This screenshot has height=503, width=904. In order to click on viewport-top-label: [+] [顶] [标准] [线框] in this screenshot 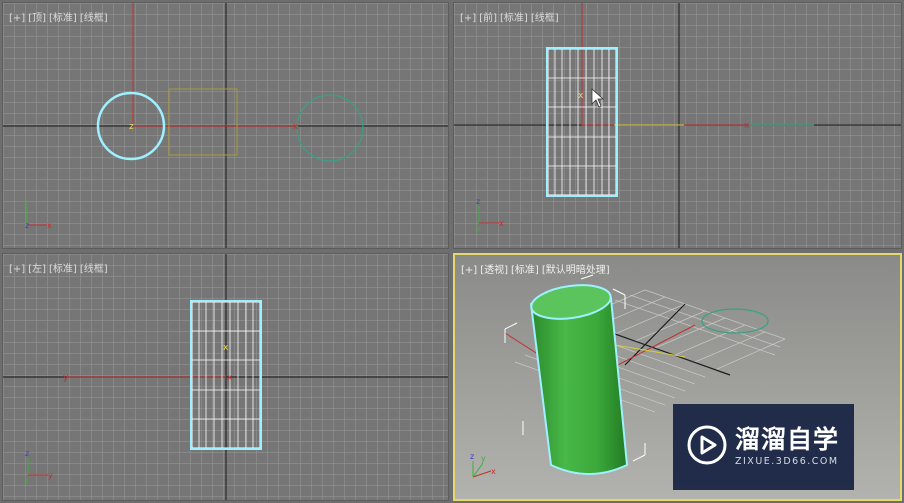, I will do `click(60, 16)`.